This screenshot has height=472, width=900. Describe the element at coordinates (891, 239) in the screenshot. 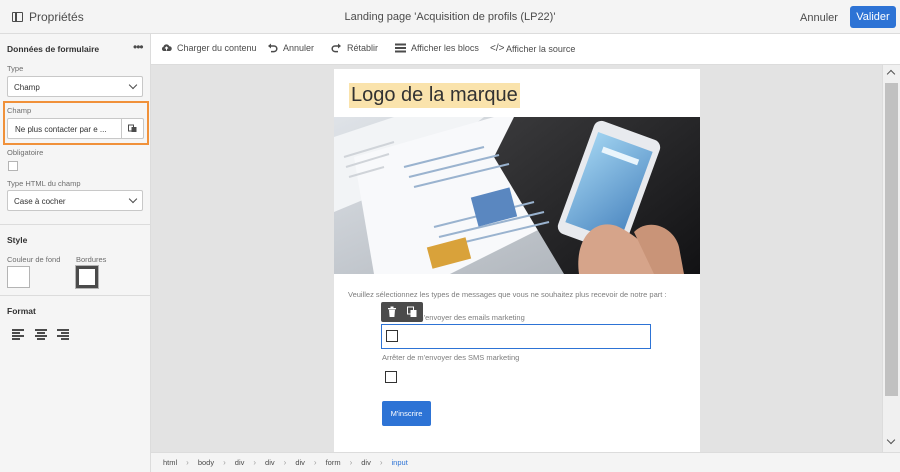

I see `scrollbar-thumb` at that location.